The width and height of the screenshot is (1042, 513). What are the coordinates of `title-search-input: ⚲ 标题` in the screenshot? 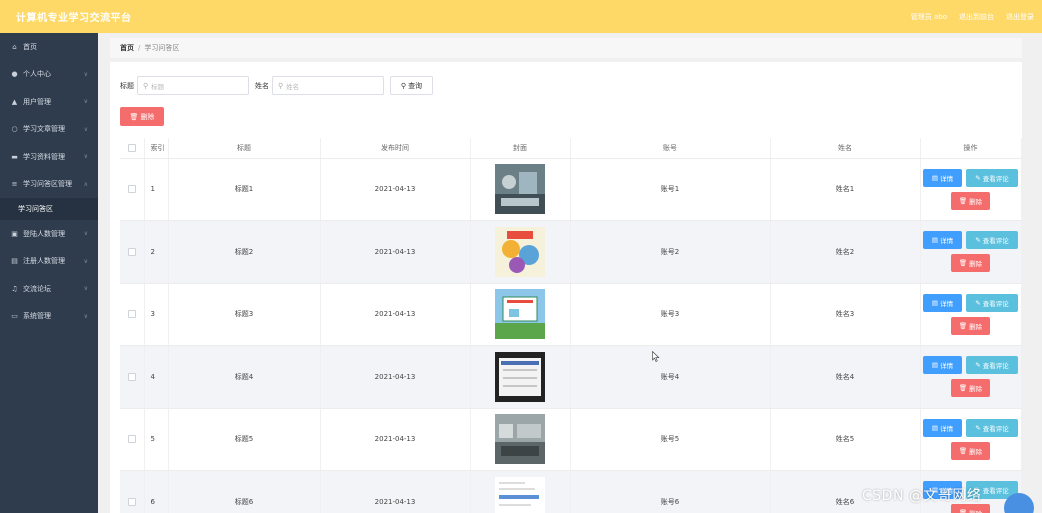 It's located at (193, 85).